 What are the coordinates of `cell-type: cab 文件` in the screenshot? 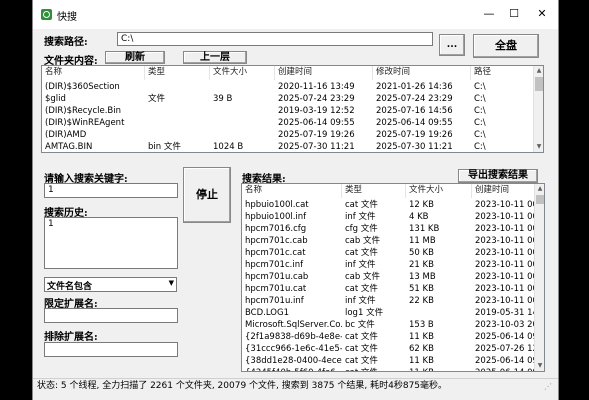 It's located at (362, 277).